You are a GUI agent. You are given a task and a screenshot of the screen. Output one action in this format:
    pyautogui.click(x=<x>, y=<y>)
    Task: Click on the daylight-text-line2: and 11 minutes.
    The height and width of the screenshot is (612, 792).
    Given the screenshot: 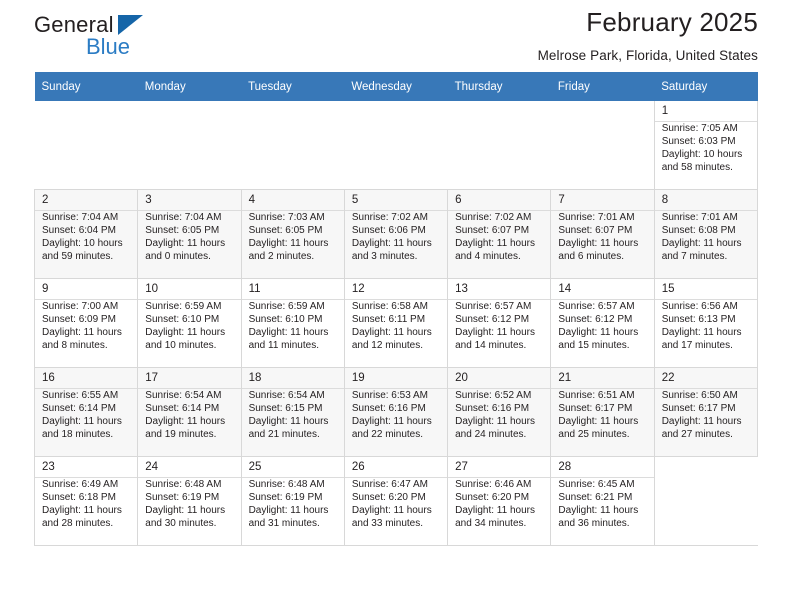 What is the action you would take?
    pyautogui.click(x=283, y=346)
    